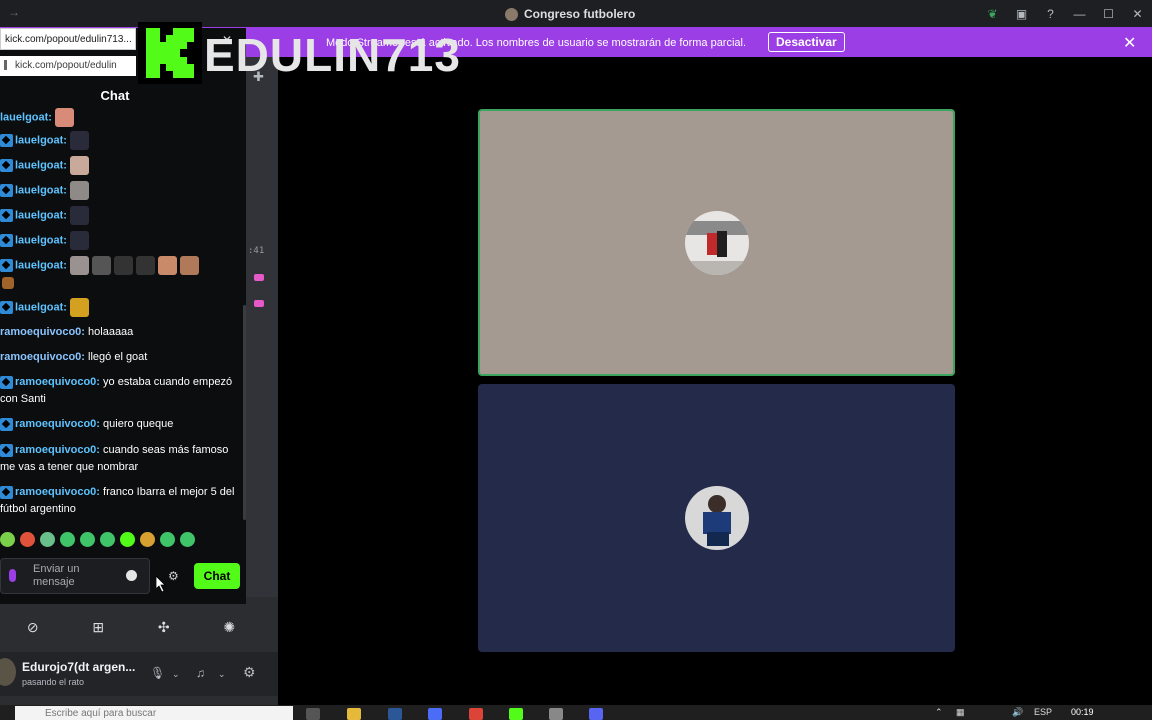 The image size is (1152, 720). What do you see at coordinates (68, 66) in the screenshot?
I see `popout-url-field: kick.com/popout/edulin` at bounding box center [68, 66].